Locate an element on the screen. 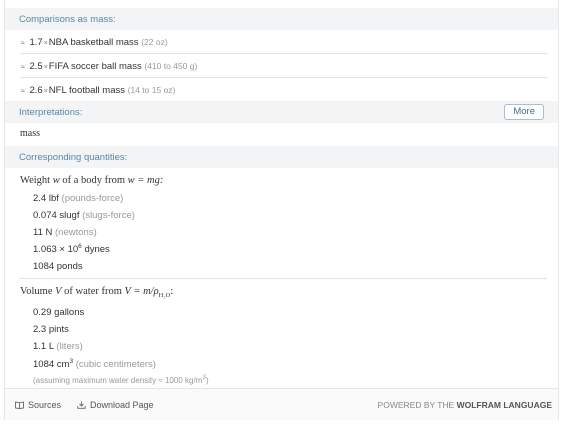 The width and height of the screenshot is (563, 426). book-icon is located at coordinates (19, 405).